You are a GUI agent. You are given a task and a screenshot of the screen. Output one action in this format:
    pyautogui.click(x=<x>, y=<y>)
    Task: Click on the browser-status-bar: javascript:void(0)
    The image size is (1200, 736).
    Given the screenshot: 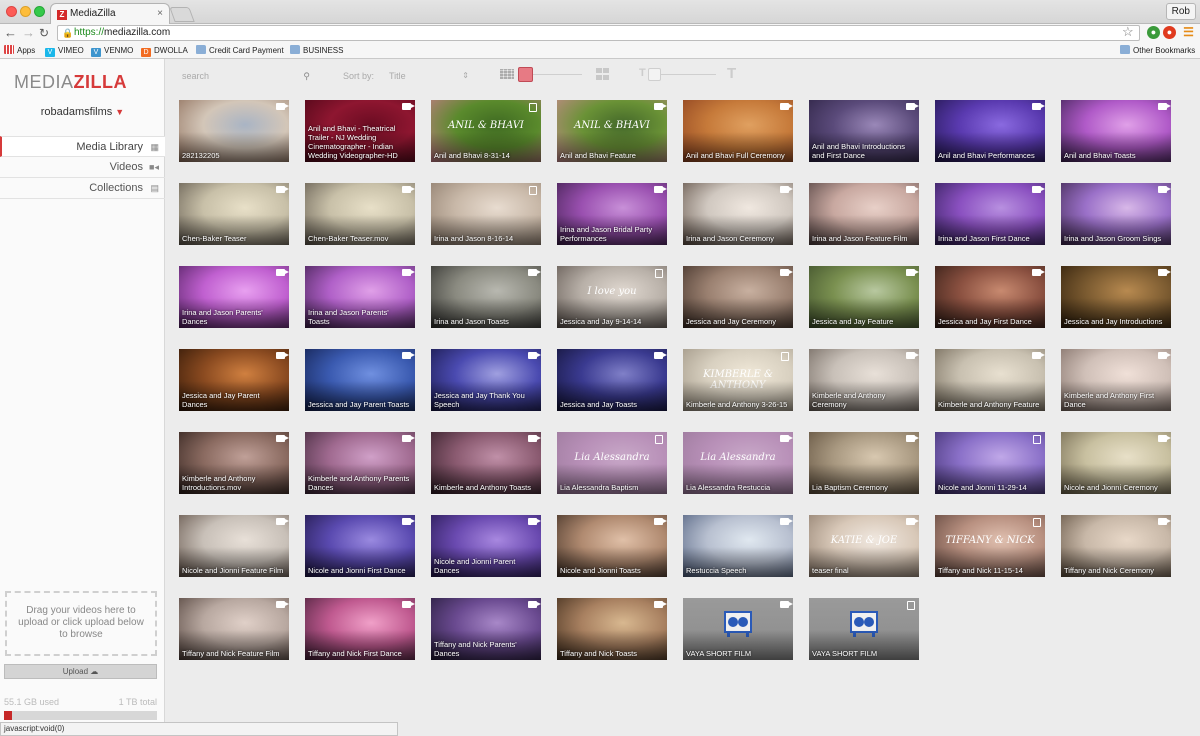 What is the action you would take?
    pyautogui.click(x=199, y=729)
    